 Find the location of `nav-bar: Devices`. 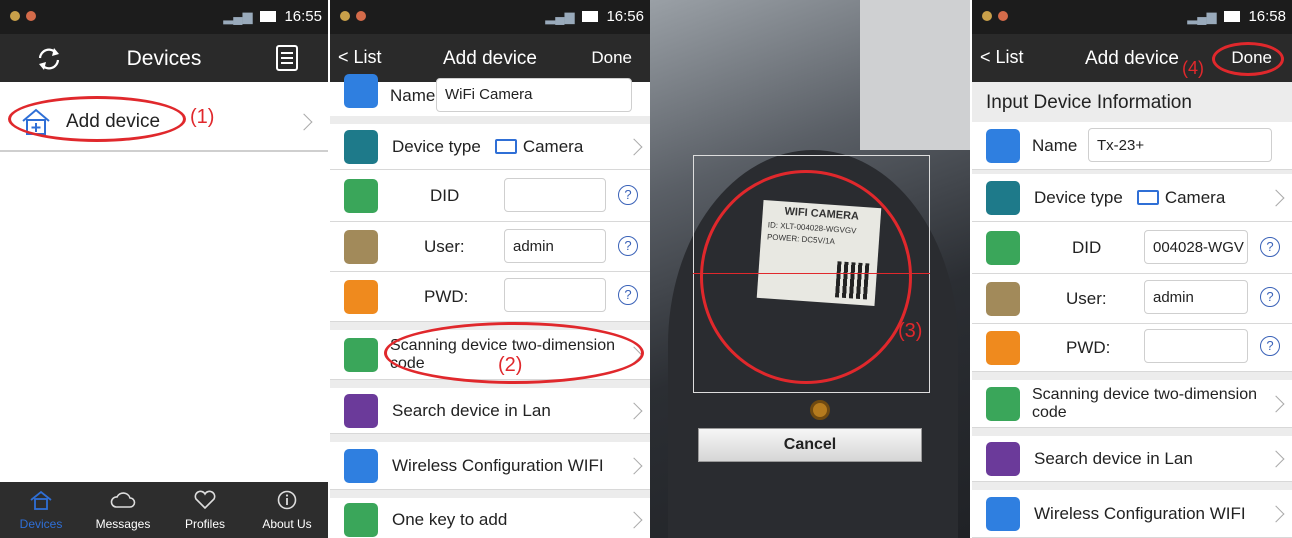

nav-bar: Devices is located at coordinates (164, 58).